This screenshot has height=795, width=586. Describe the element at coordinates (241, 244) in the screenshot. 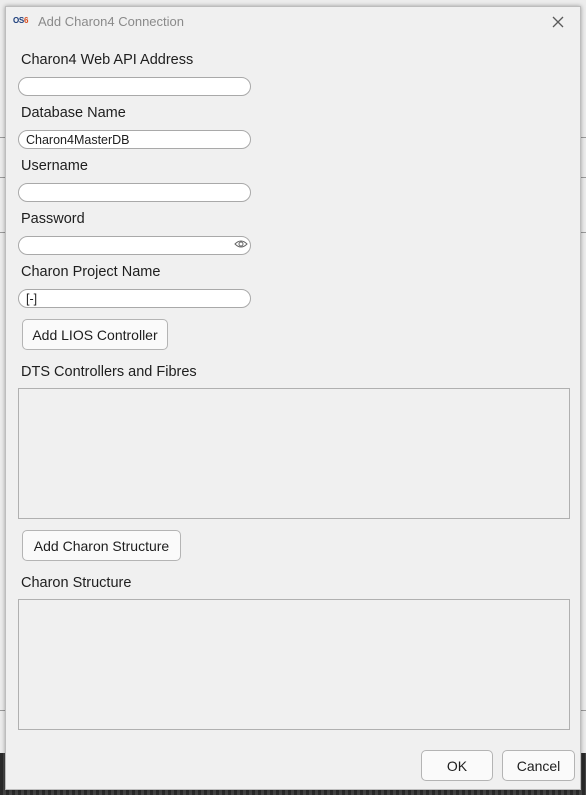

I see `eye-icon` at that location.